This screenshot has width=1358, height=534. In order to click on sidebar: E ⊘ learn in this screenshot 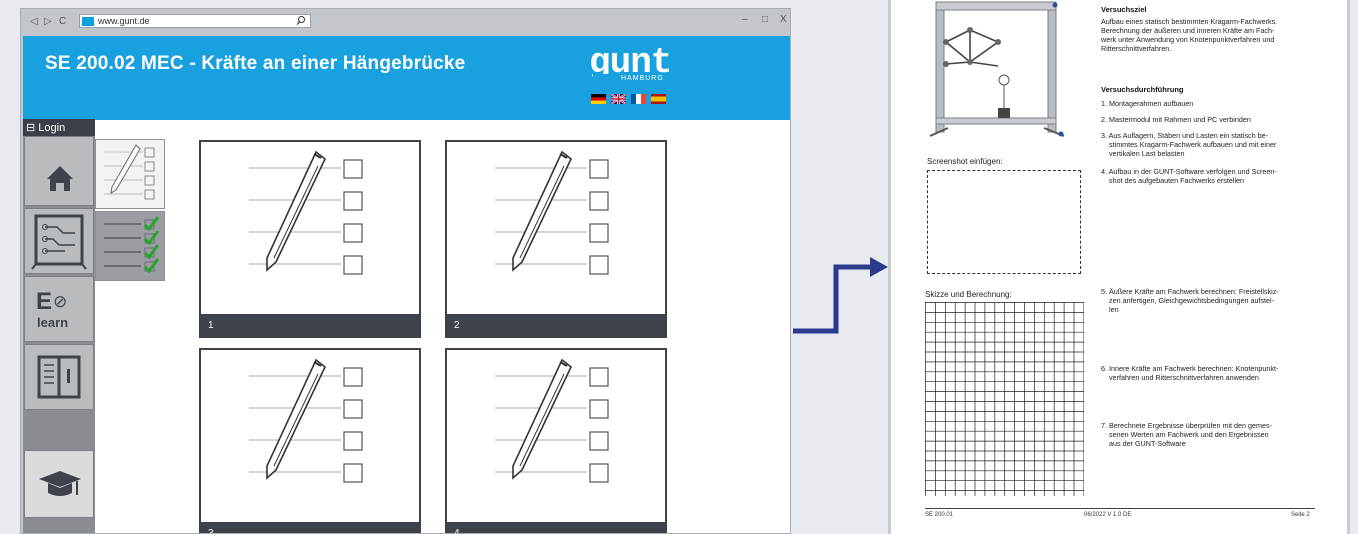, I will do `click(59, 334)`.